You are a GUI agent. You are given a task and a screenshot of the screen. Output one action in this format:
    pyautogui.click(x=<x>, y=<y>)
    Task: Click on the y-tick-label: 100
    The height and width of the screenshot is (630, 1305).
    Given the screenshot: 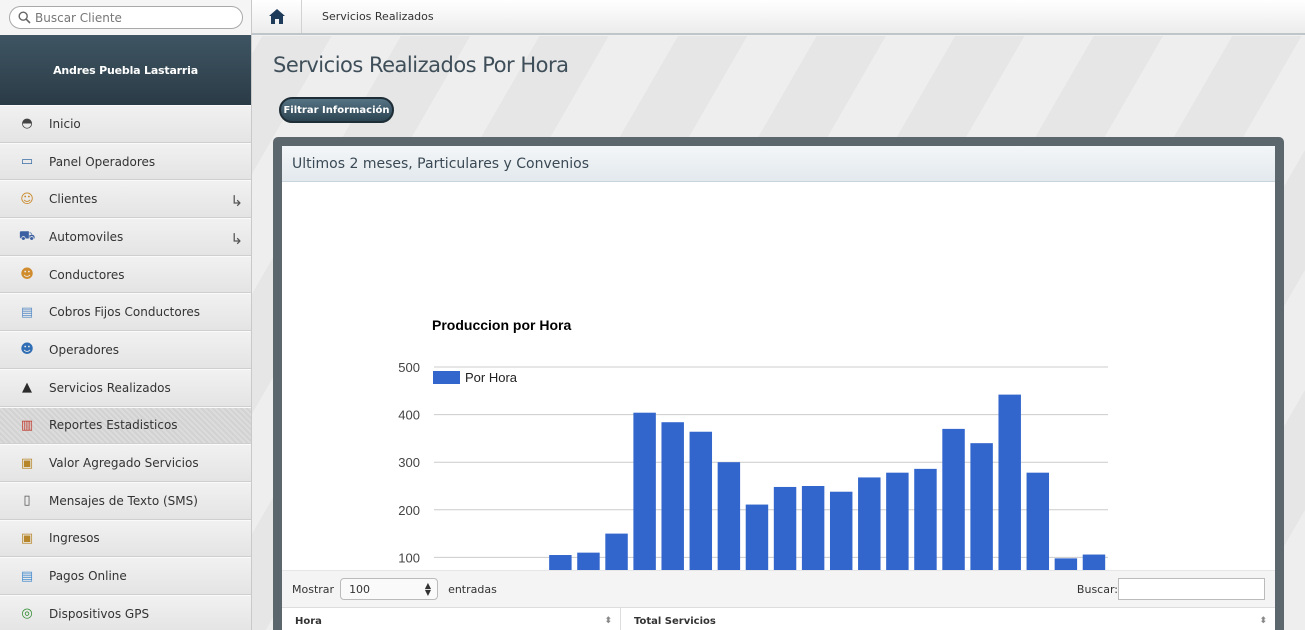 What is the action you would take?
    pyautogui.click(x=409, y=557)
    